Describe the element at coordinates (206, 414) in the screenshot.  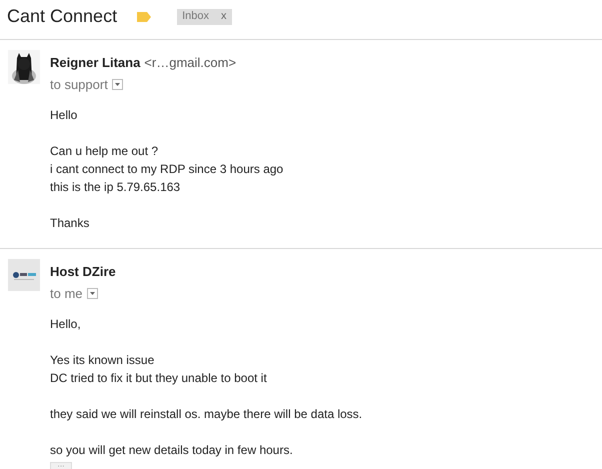
I see `message-line: they said we will reinstall os. maybe there will be data loss.` at that location.